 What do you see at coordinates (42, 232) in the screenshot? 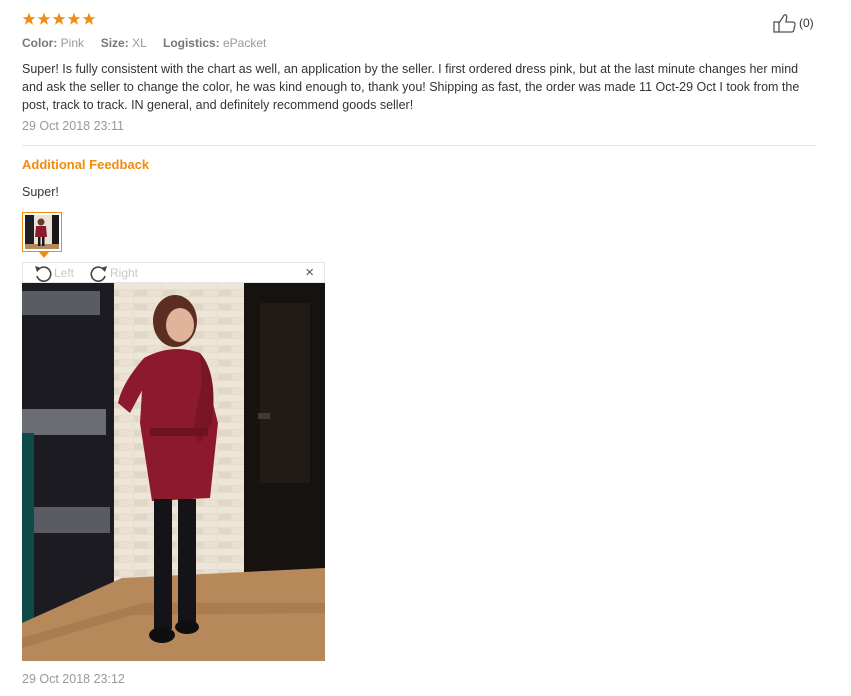
I see `feedback-photo-thumbnail` at bounding box center [42, 232].